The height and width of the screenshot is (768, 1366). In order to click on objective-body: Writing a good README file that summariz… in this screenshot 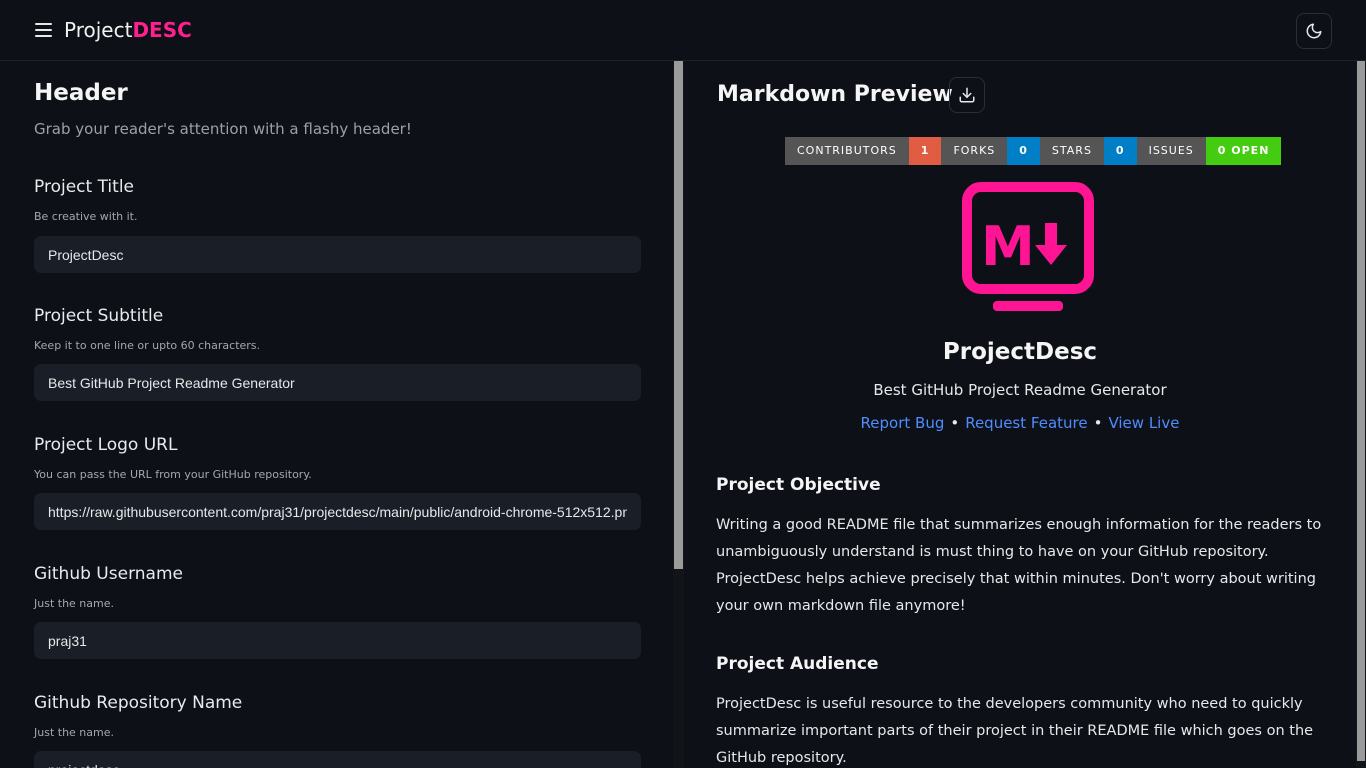, I will do `click(1019, 565)`.